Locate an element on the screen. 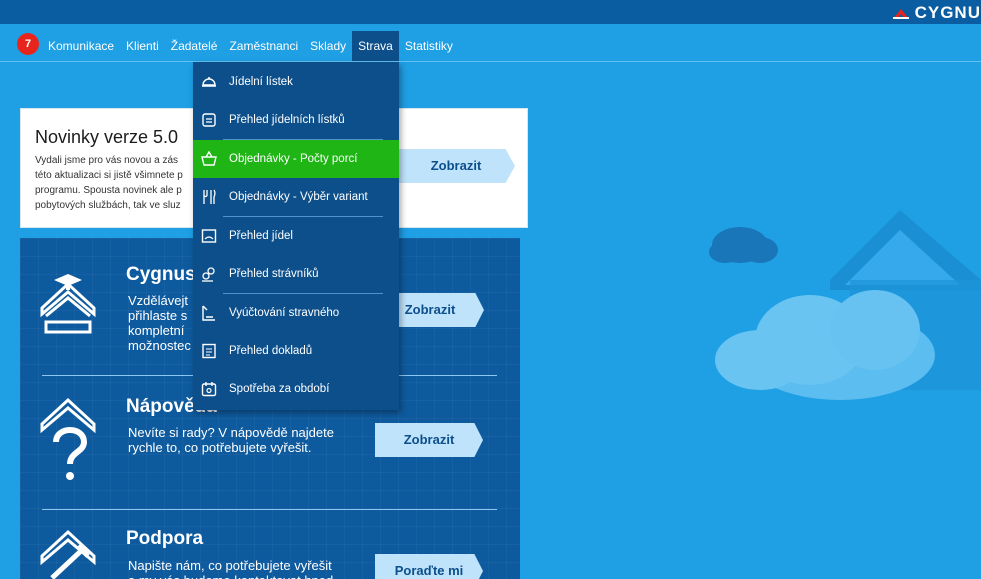  section-title-podpora: Podpora is located at coordinates (165, 538).